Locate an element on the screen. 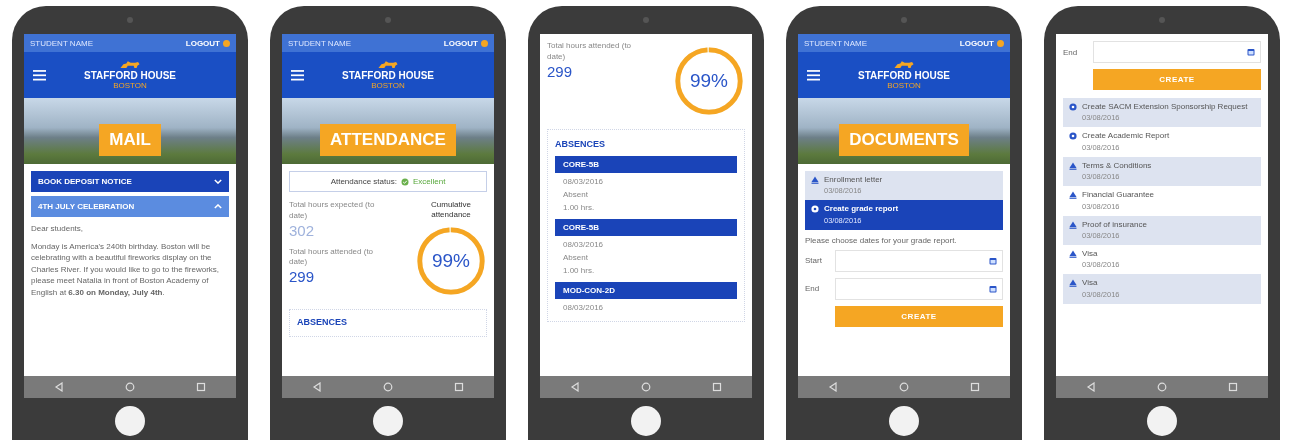 The width and height of the screenshot is (1293, 440). check-circle-icon is located at coordinates (404, 181).